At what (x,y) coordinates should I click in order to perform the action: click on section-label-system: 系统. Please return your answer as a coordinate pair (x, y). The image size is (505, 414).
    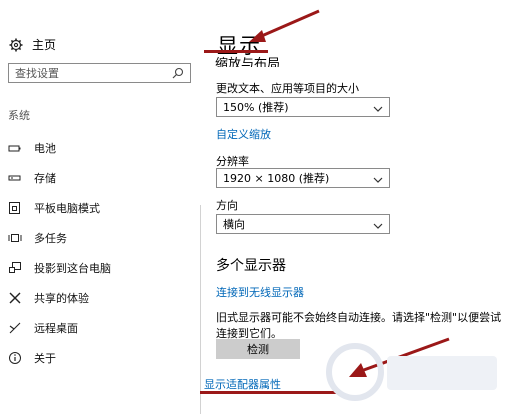
    Looking at the image, I should click on (19, 115).